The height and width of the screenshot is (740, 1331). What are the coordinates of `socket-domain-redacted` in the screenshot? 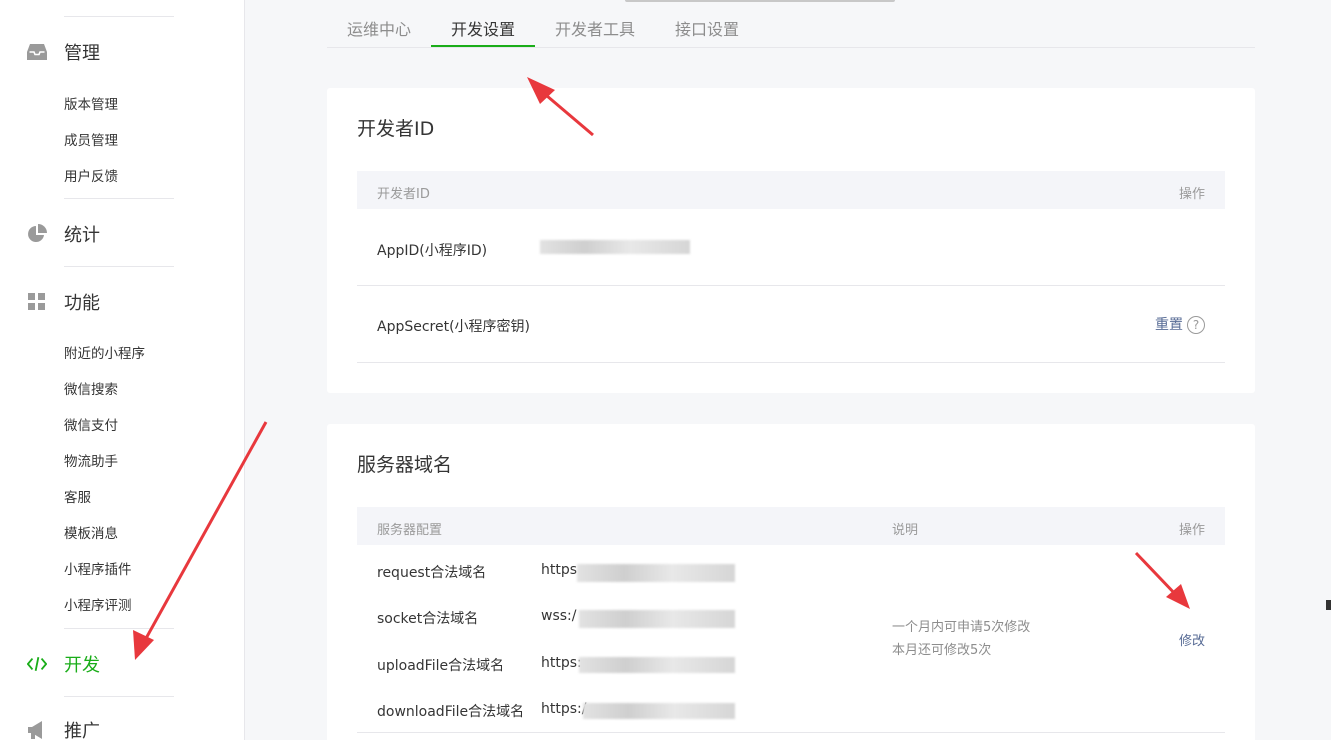 It's located at (657, 619).